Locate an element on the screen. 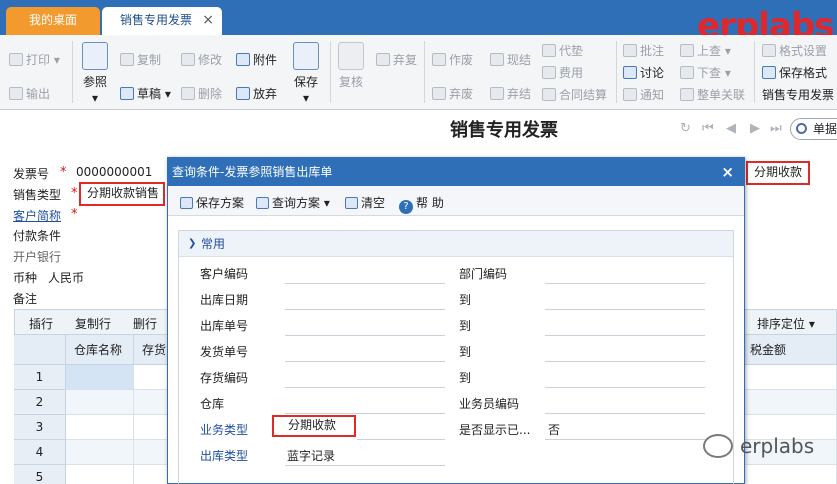 The image size is (837, 484). copy-button: 复制 is located at coordinates (140, 60).